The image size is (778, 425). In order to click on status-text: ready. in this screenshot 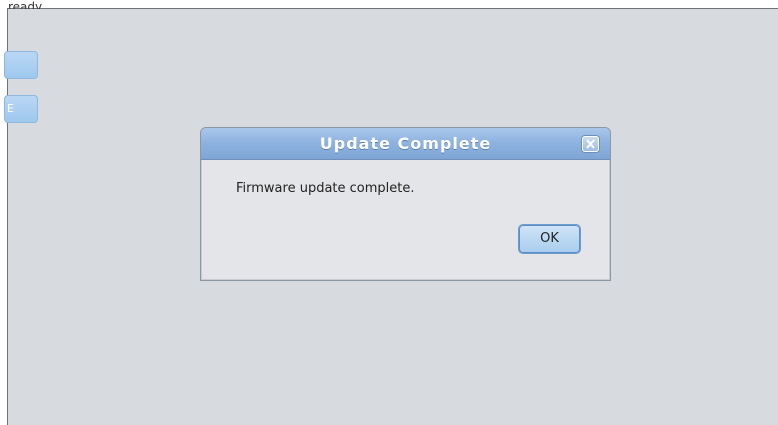, I will do `click(26, 4)`.